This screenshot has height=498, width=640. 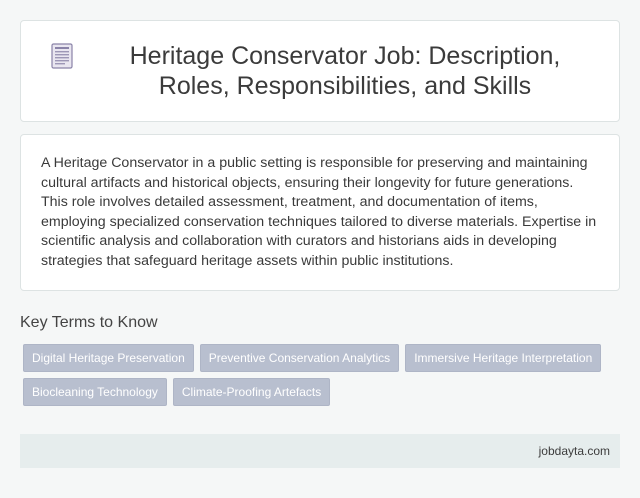 What do you see at coordinates (574, 451) in the screenshot?
I see `footer-site-name: jobdayta.com` at bounding box center [574, 451].